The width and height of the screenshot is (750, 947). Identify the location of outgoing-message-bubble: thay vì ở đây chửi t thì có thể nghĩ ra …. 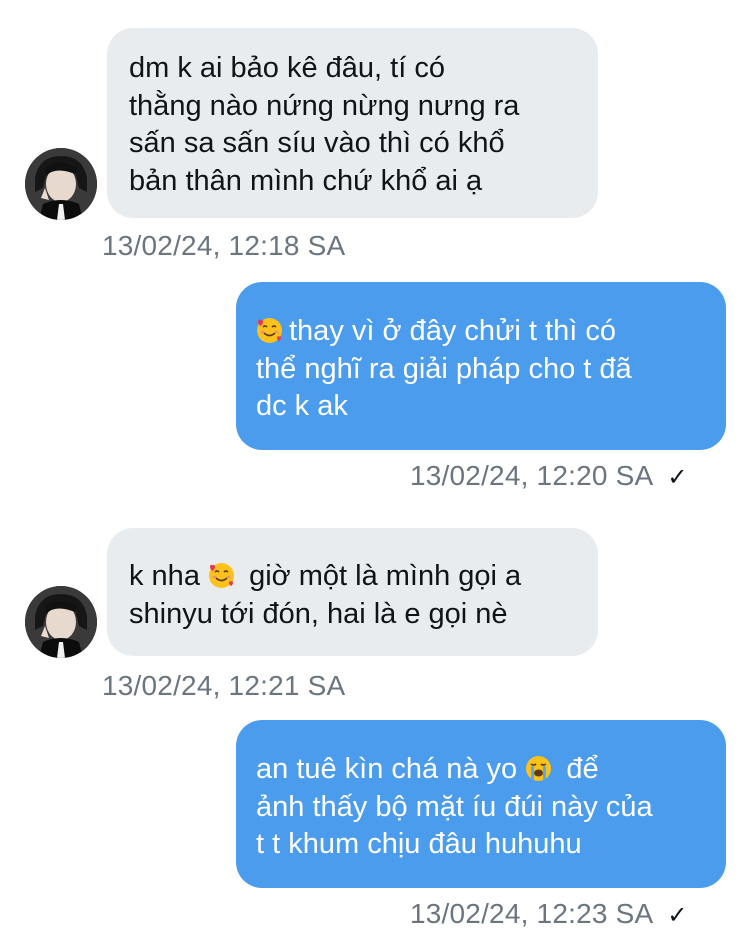
(481, 366).